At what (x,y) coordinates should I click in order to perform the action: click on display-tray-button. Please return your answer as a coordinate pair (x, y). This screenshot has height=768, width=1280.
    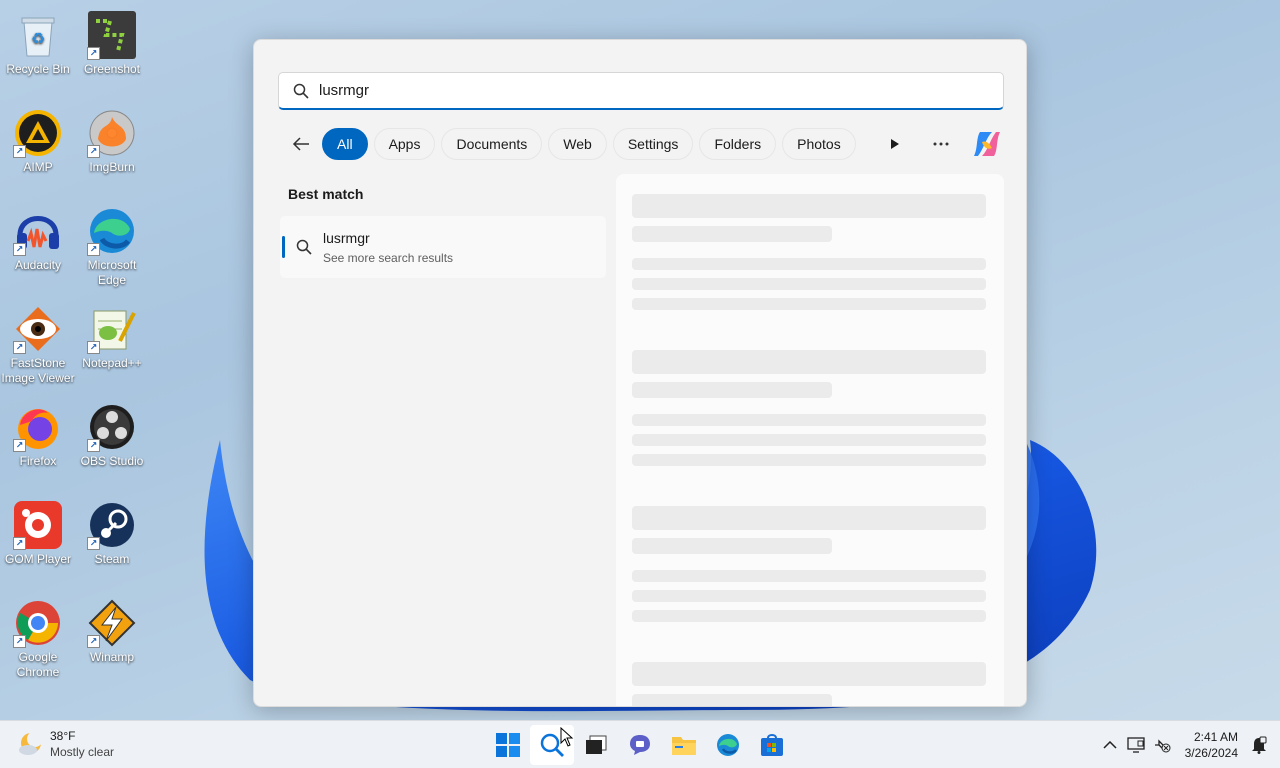
    Looking at the image, I should click on (1136, 745).